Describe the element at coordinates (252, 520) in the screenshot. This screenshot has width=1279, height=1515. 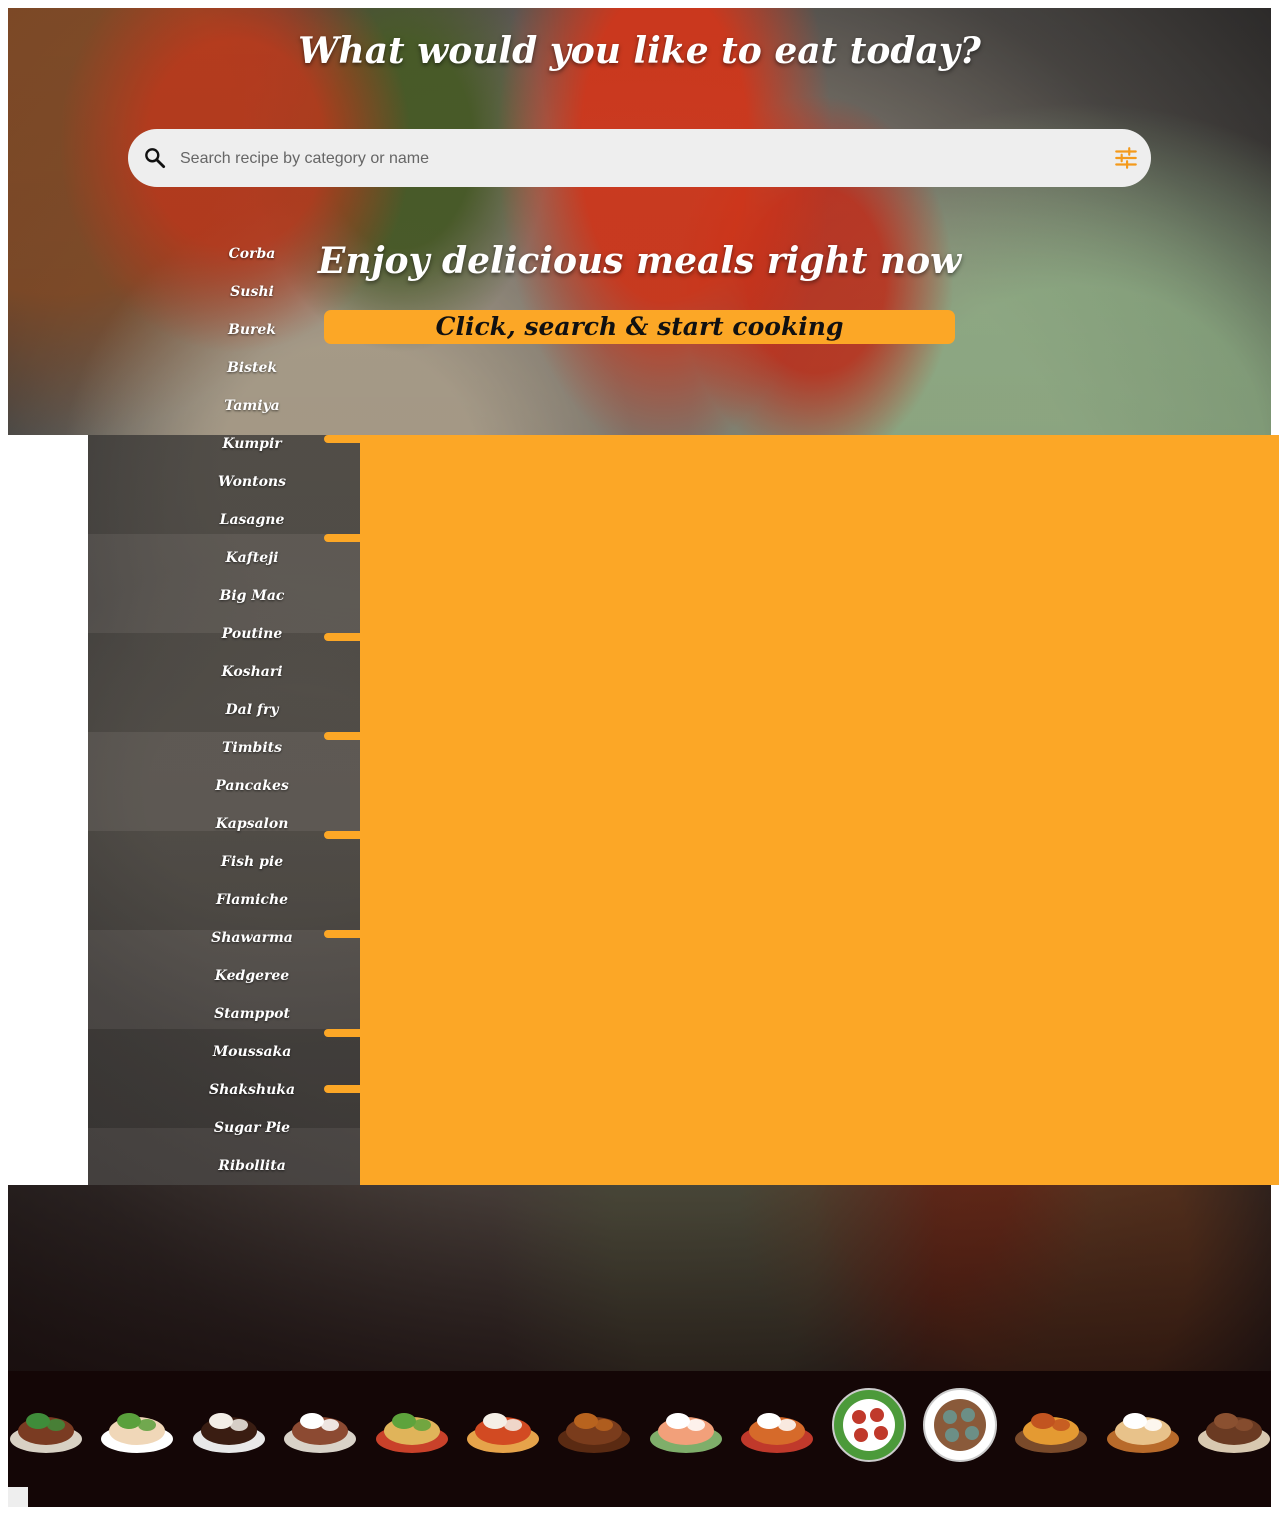
I see `sidebar-item-lasagne: Lasagne` at that location.